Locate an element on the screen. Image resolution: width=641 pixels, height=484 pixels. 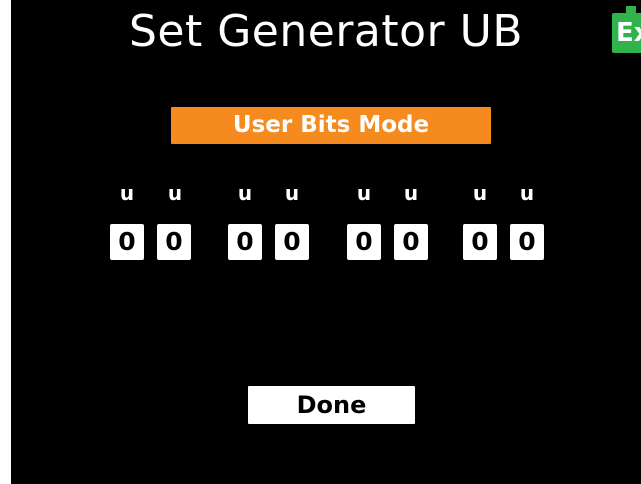
user-bit-label-4: u is located at coordinates (292, 193).